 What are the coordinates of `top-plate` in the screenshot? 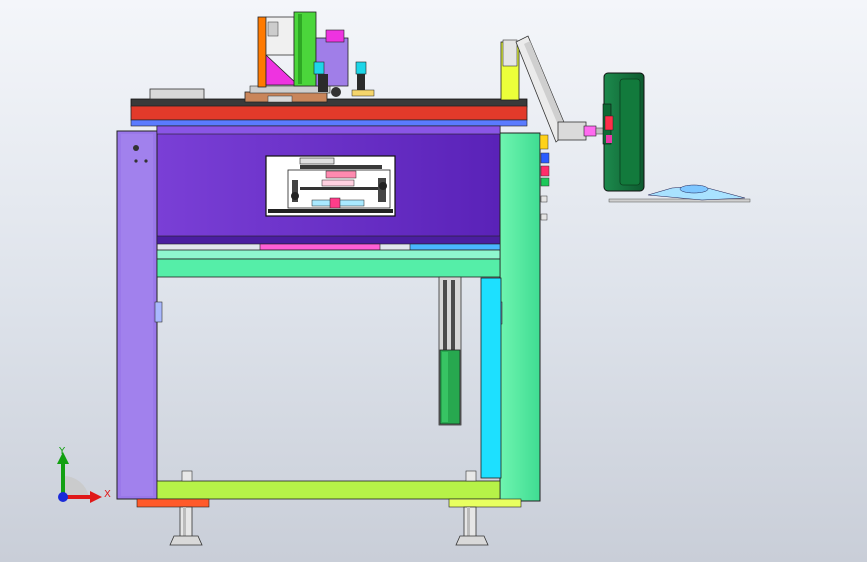 It's located at (329, 107).